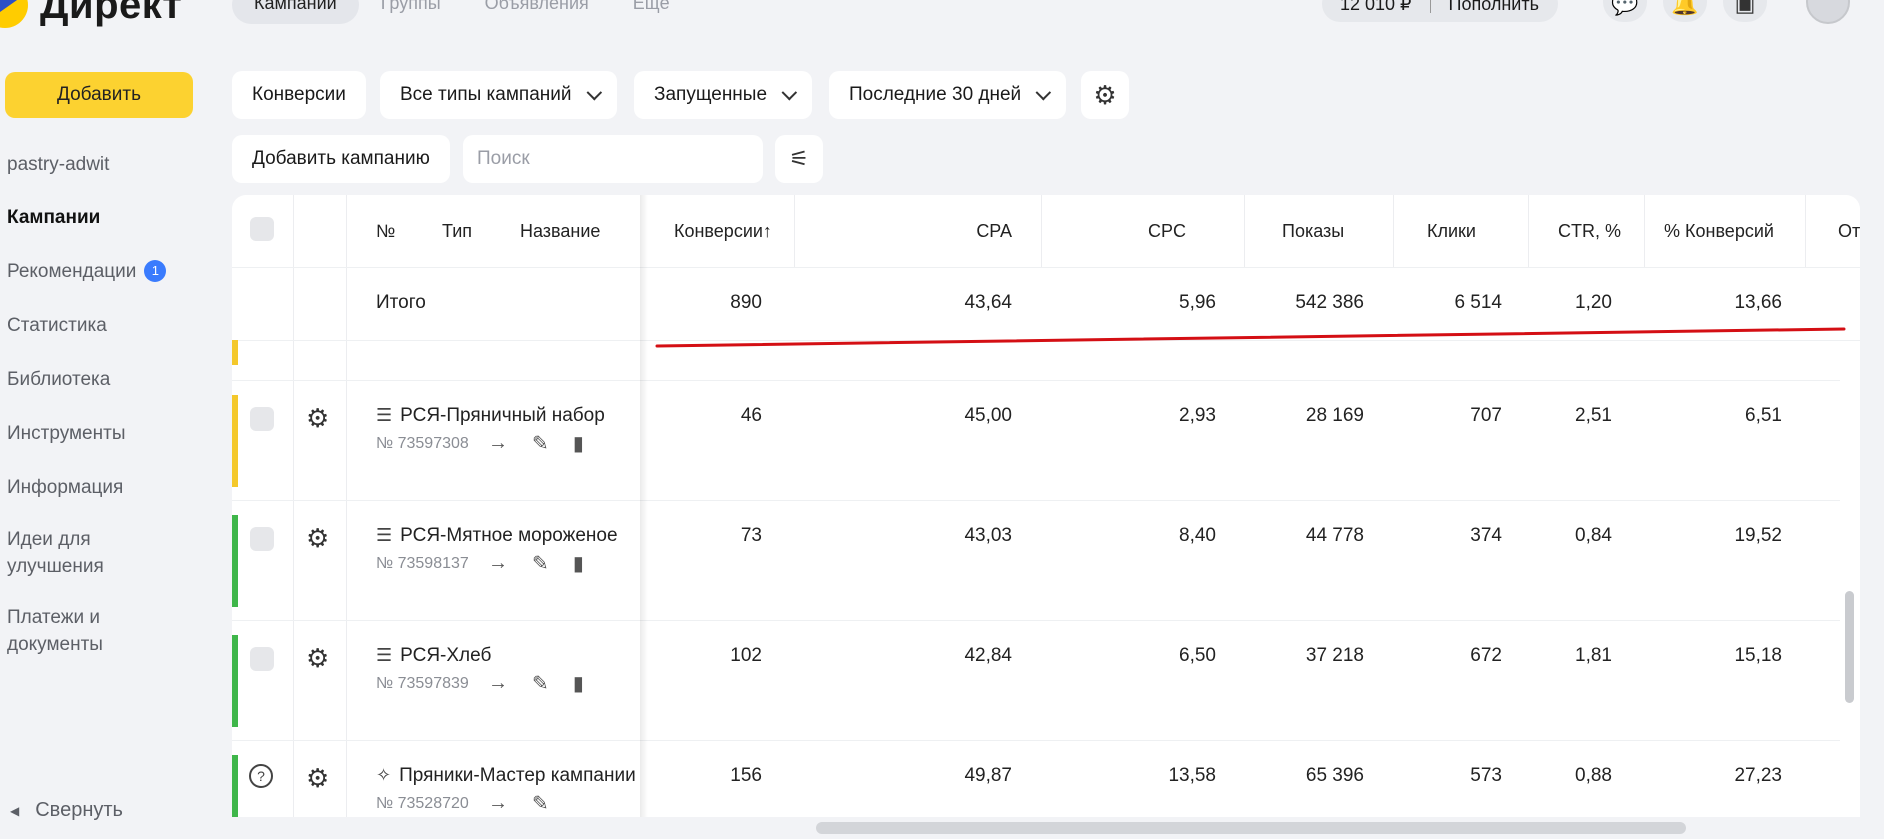  Describe the element at coordinates (1849, 231) in the screenshot. I see `header-more: От` at that location.